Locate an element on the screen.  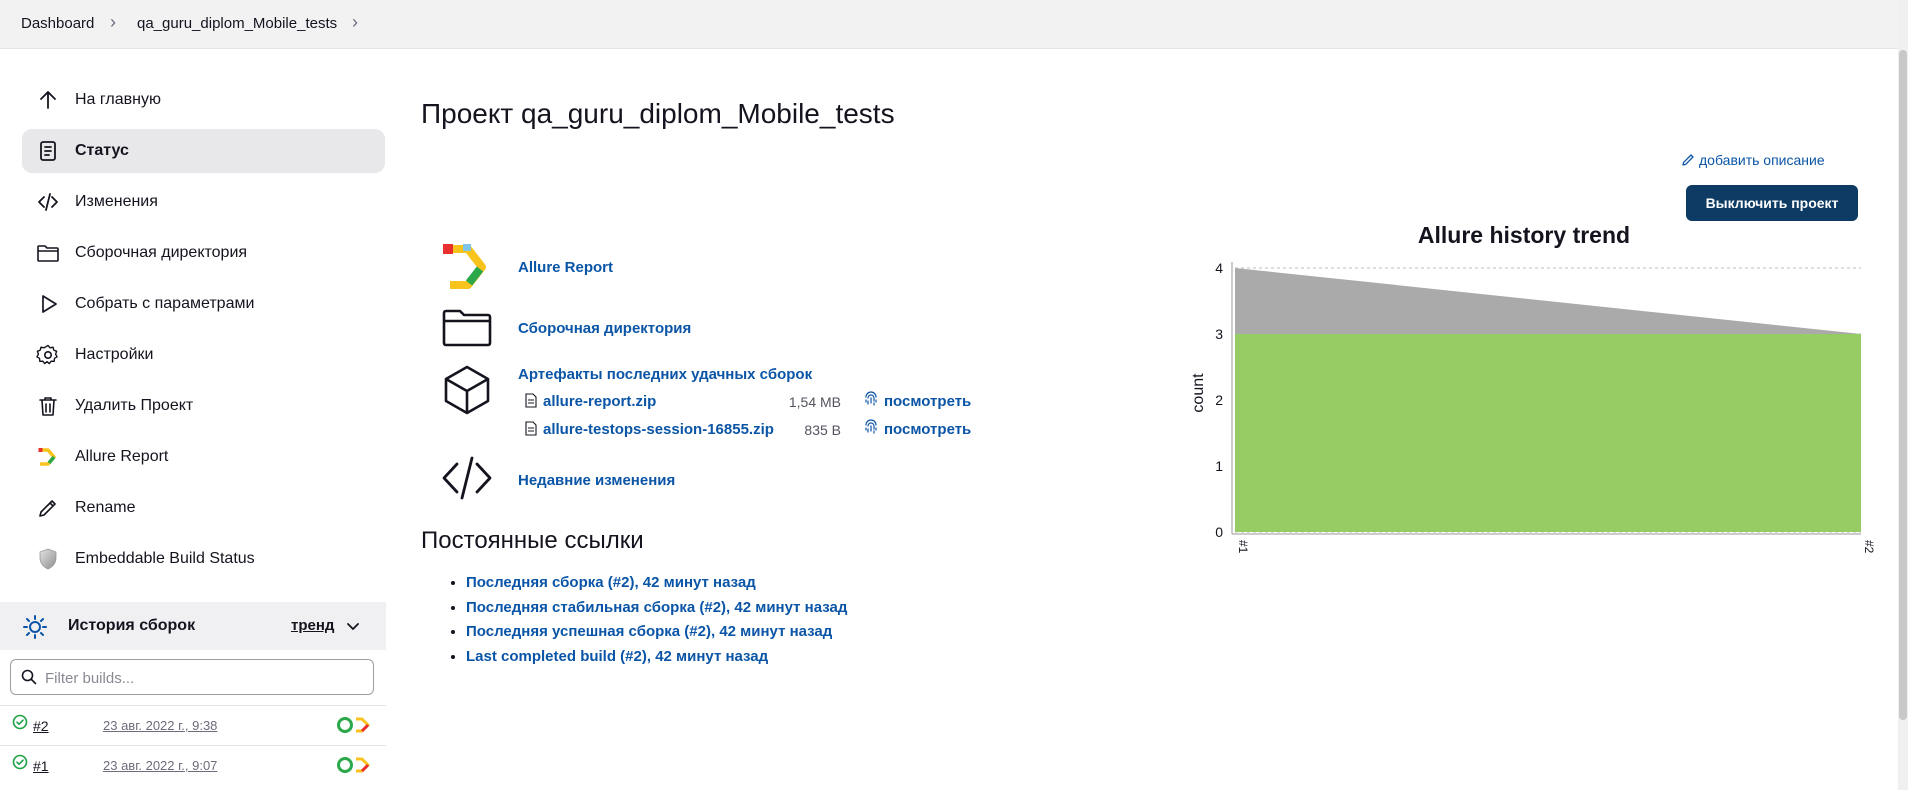
build-history-header: История сборок тренд is located at coordinates (193, 626).